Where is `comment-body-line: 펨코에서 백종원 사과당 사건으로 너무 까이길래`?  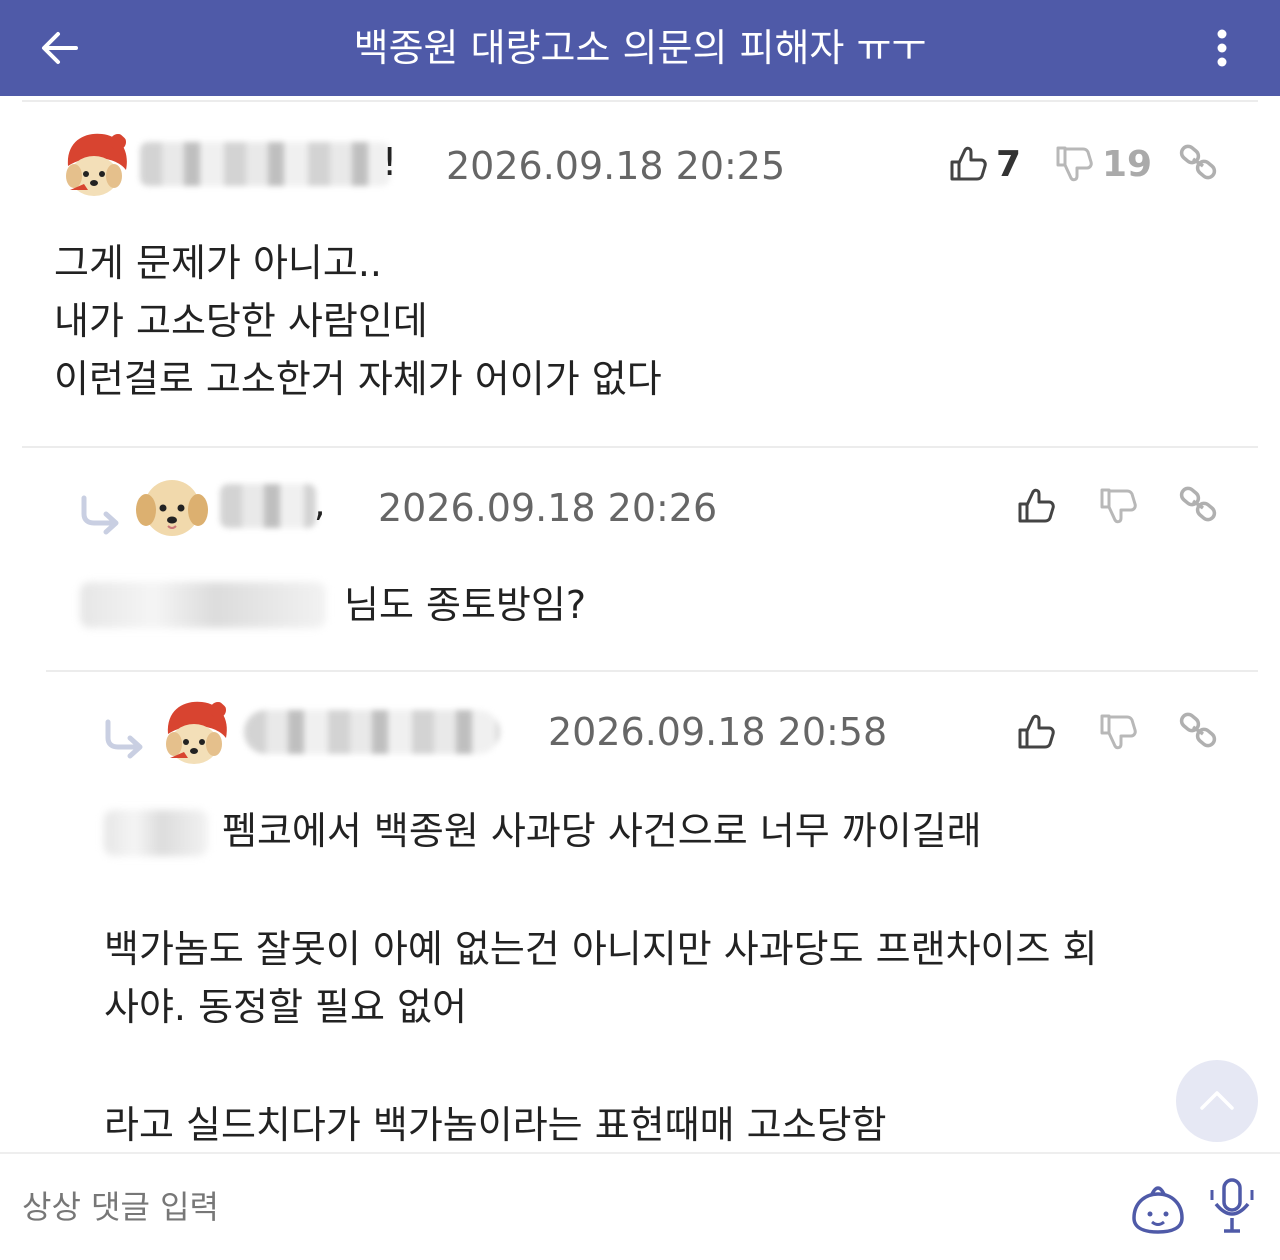
comment-body-line: 펨코에서 백종원 사과당 사건으로 너무 까이길래 is located at coordinates (602, 831).